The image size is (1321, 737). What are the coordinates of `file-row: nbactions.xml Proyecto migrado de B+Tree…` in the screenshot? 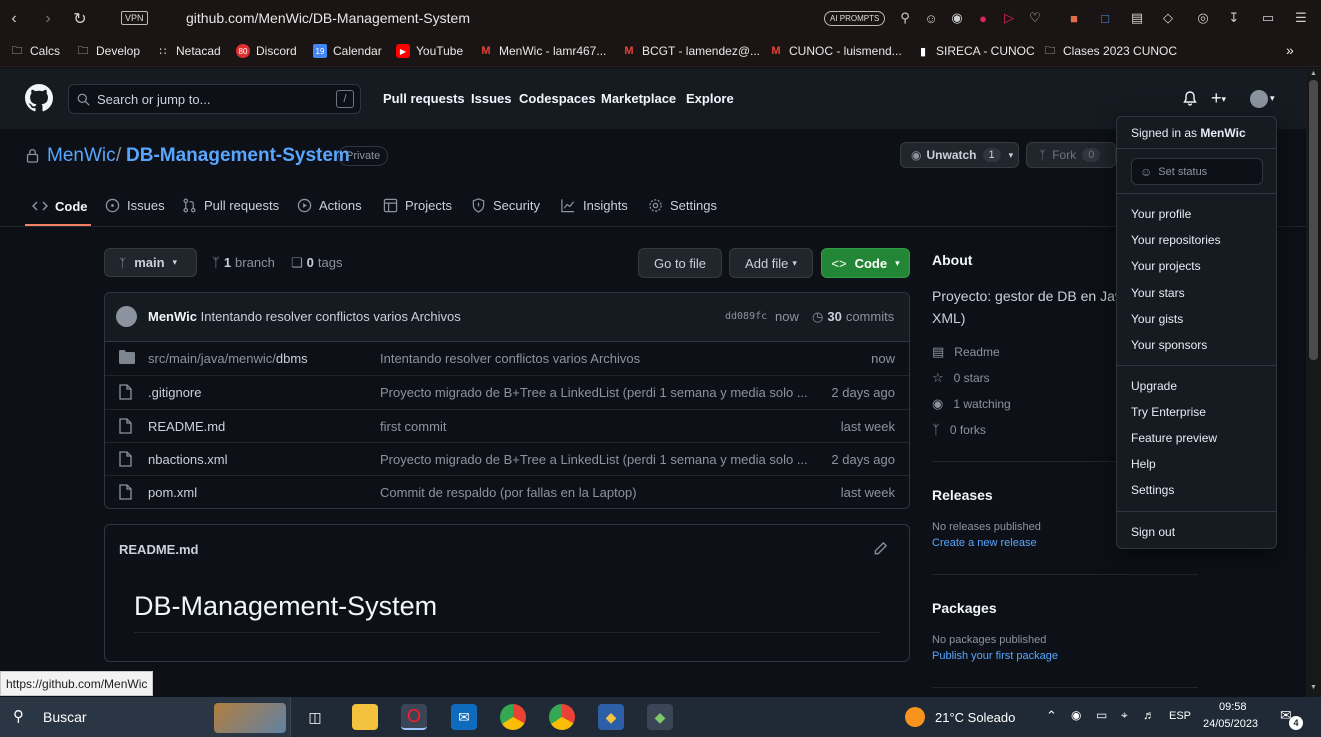 It's located at (507, 458).